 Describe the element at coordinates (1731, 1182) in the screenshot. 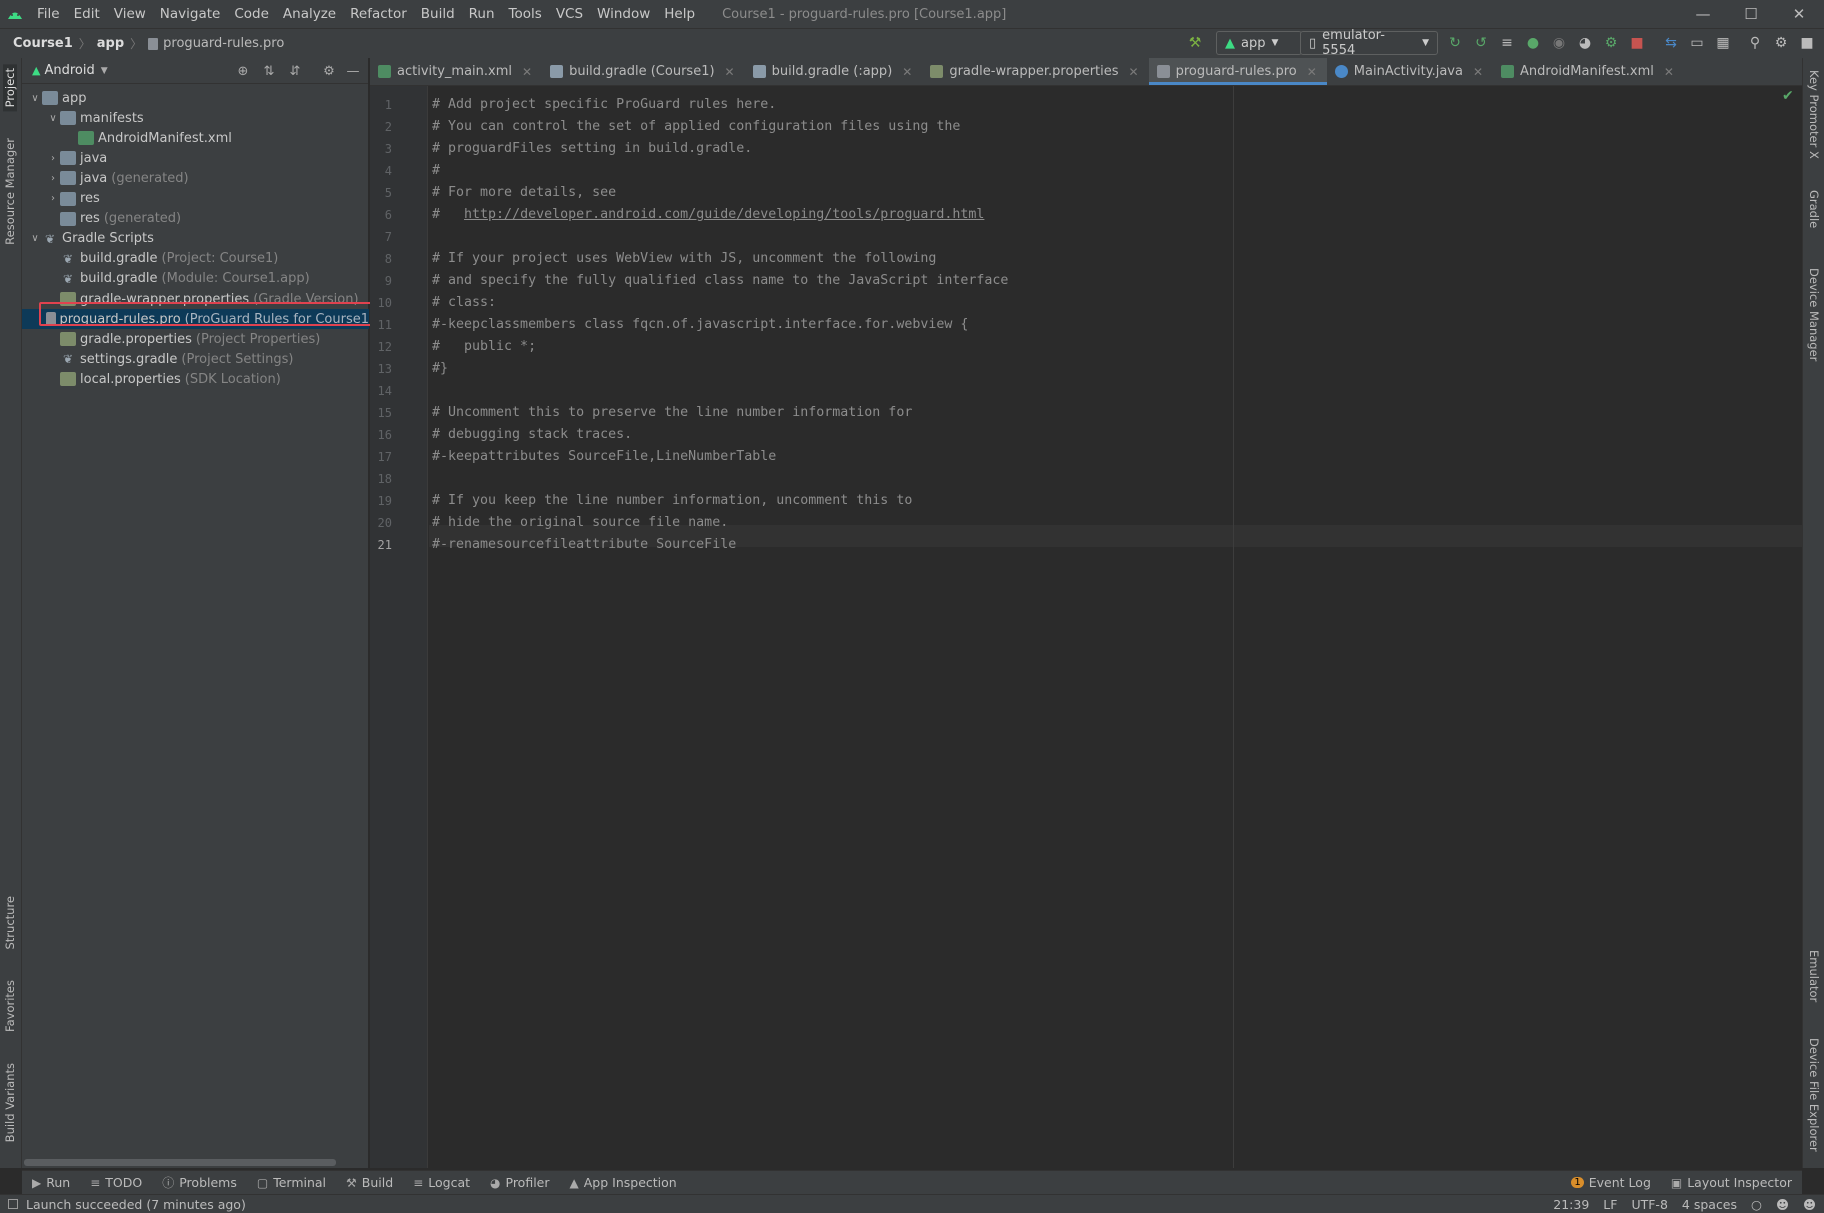

I see `tool-layout-inspector: ▣ Layout Inspector` at that location.